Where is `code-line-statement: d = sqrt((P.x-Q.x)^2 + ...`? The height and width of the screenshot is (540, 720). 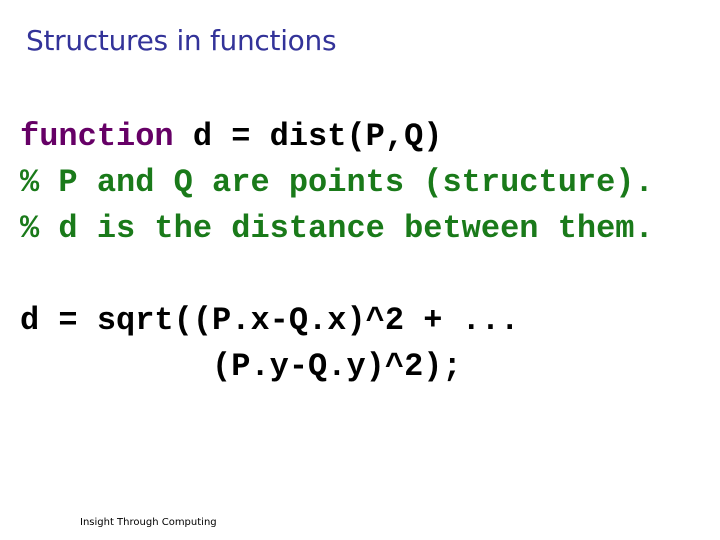
code-line-statement: d = sqrt((P.x-Q.x)^2 + ... is located at coordinates (270, 320).